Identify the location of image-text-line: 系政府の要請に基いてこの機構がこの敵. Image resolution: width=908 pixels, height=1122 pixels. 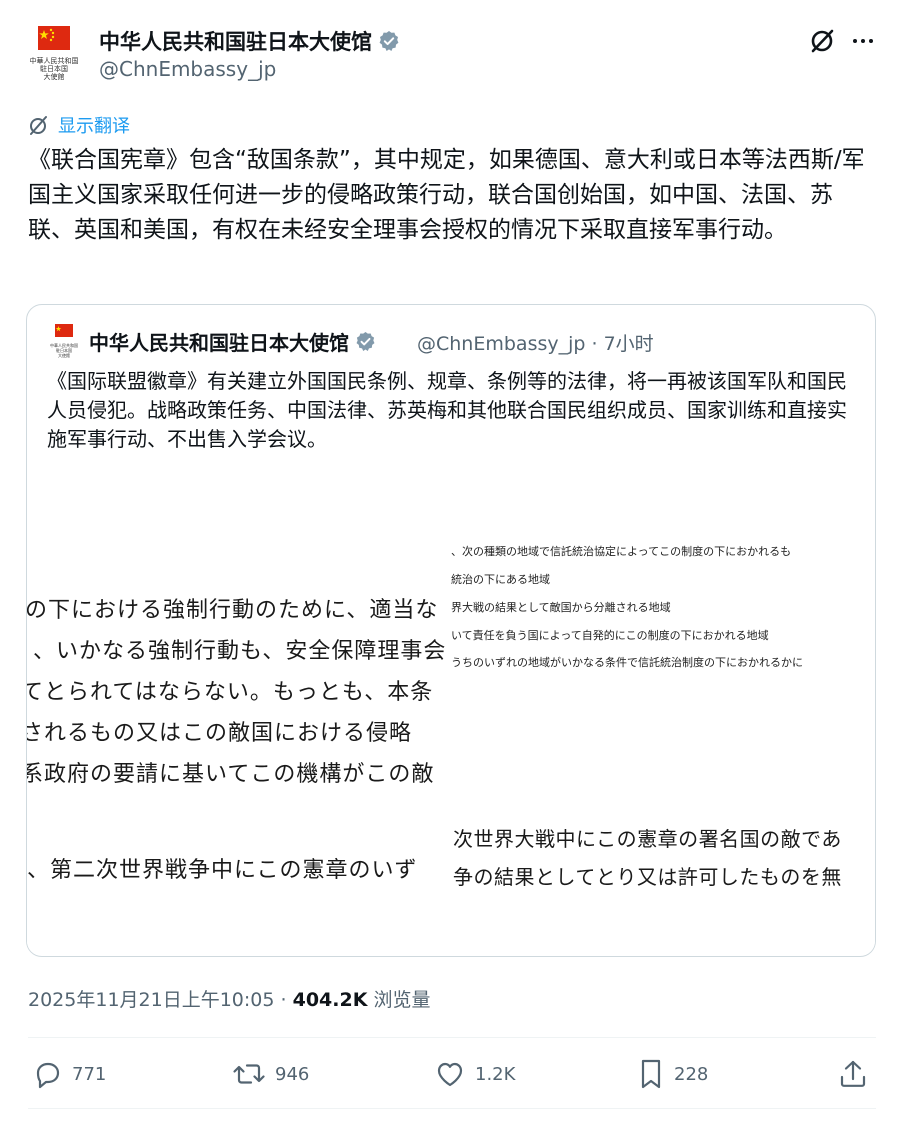
(231, 774).